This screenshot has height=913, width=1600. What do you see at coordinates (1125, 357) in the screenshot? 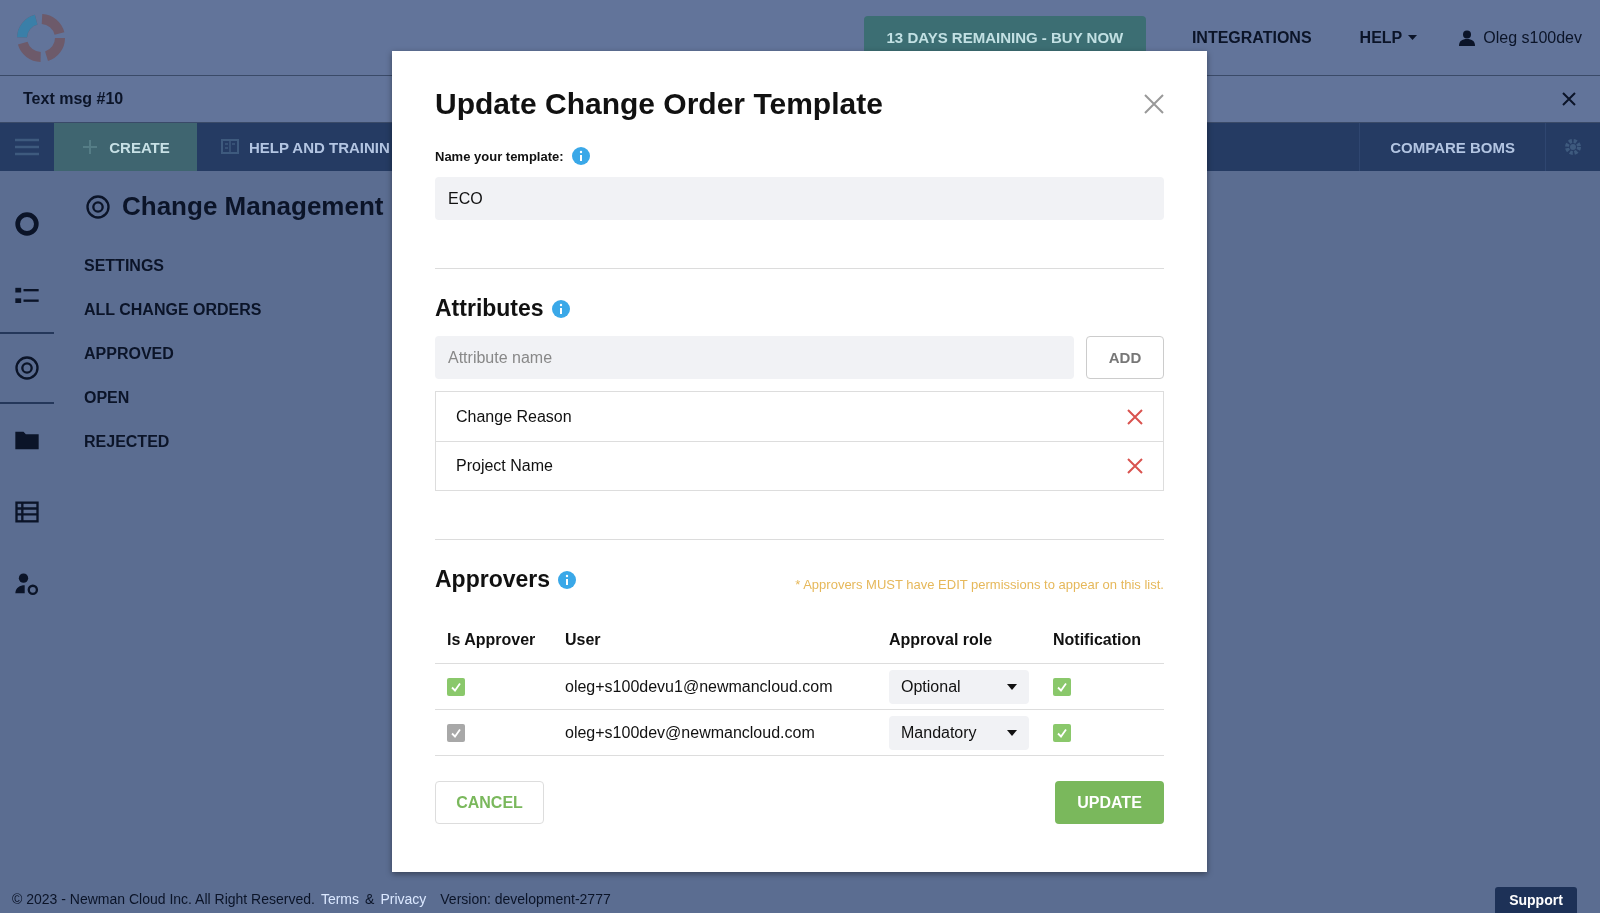
I see `add-button: ADD` at bounding box center [1125, 357].